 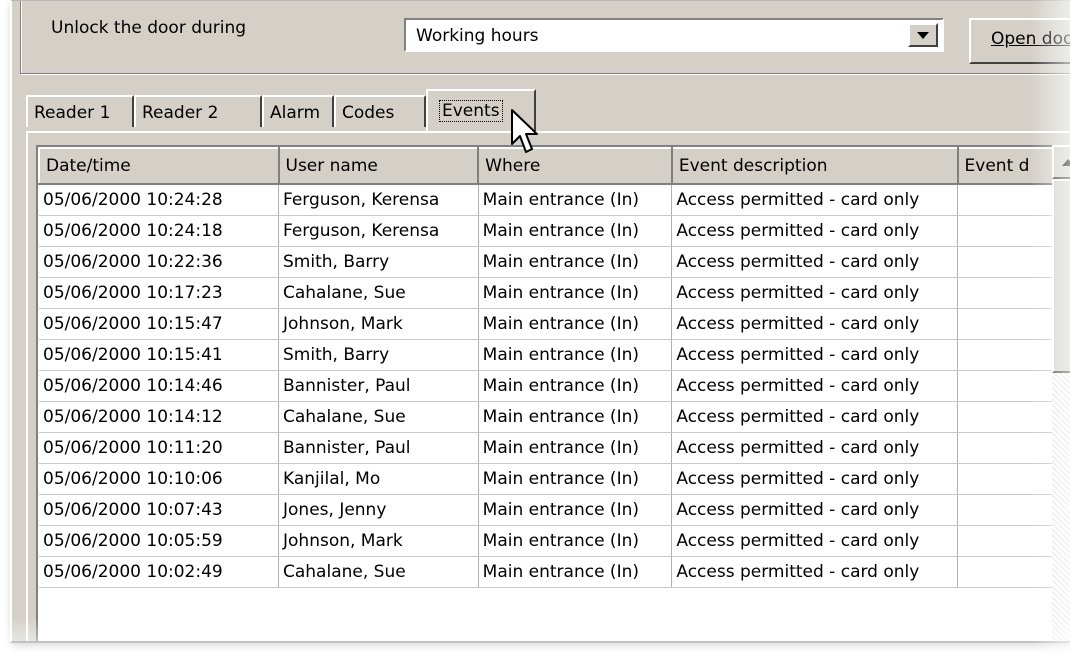 I want to click on chevron-down-icon, so click(x=923, y=35).